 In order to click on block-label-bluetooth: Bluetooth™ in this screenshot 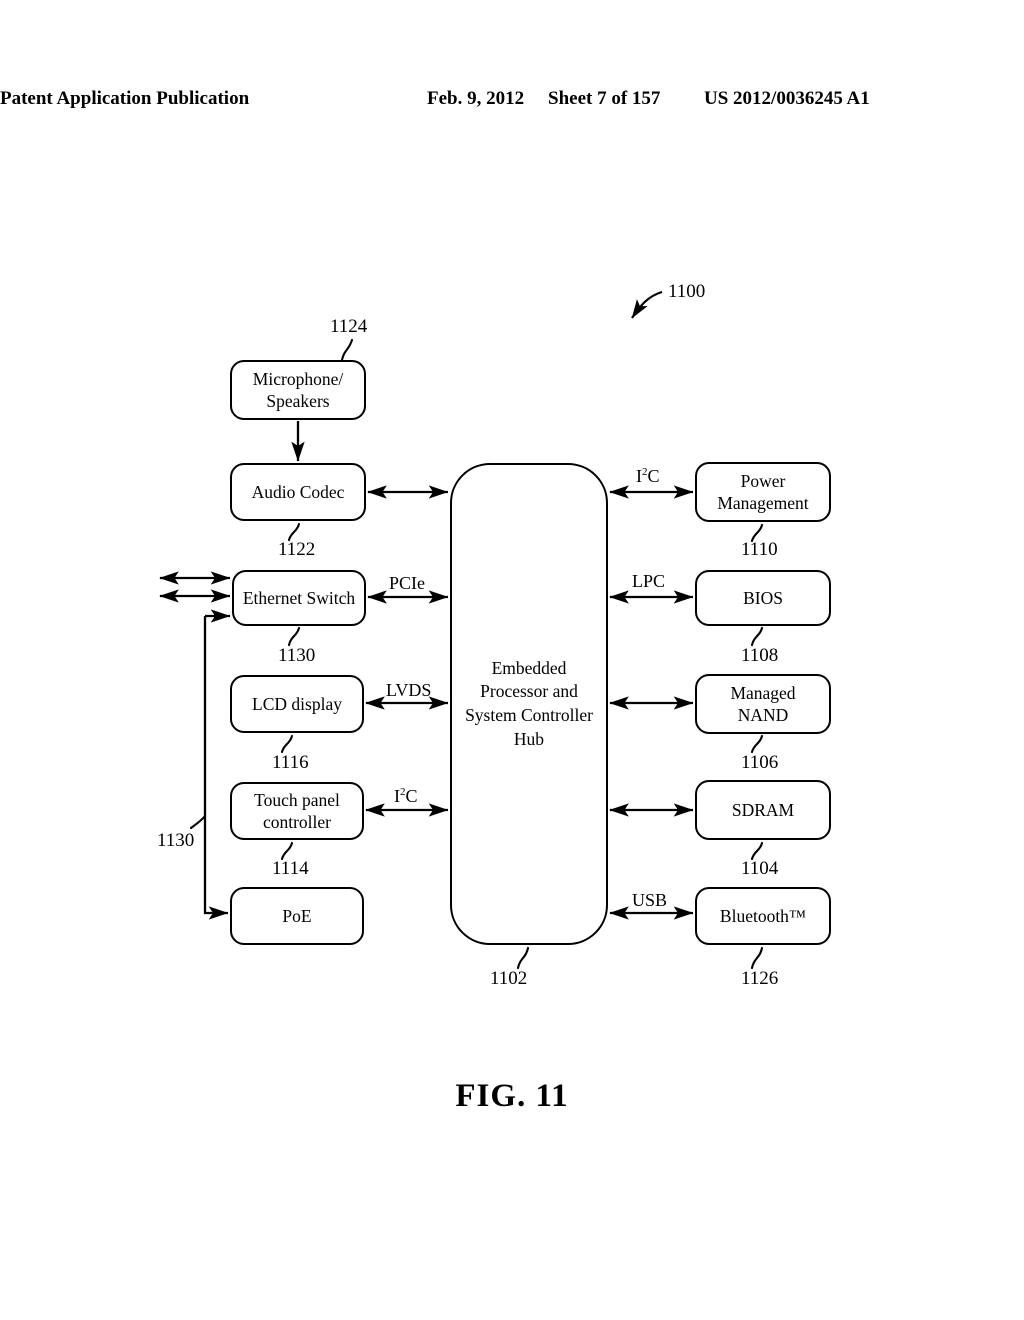, I will do `click(763, 915)`.